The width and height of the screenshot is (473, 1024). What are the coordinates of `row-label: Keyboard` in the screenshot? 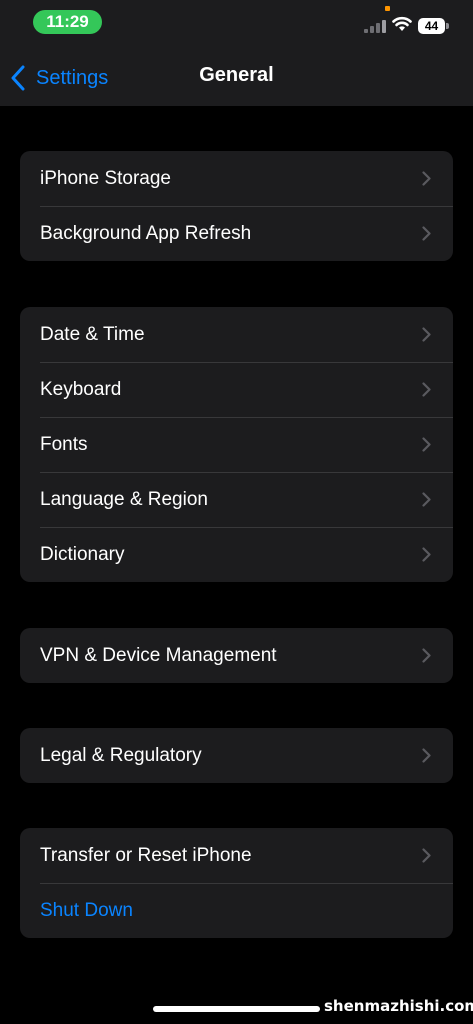 It's located at (81, 389).